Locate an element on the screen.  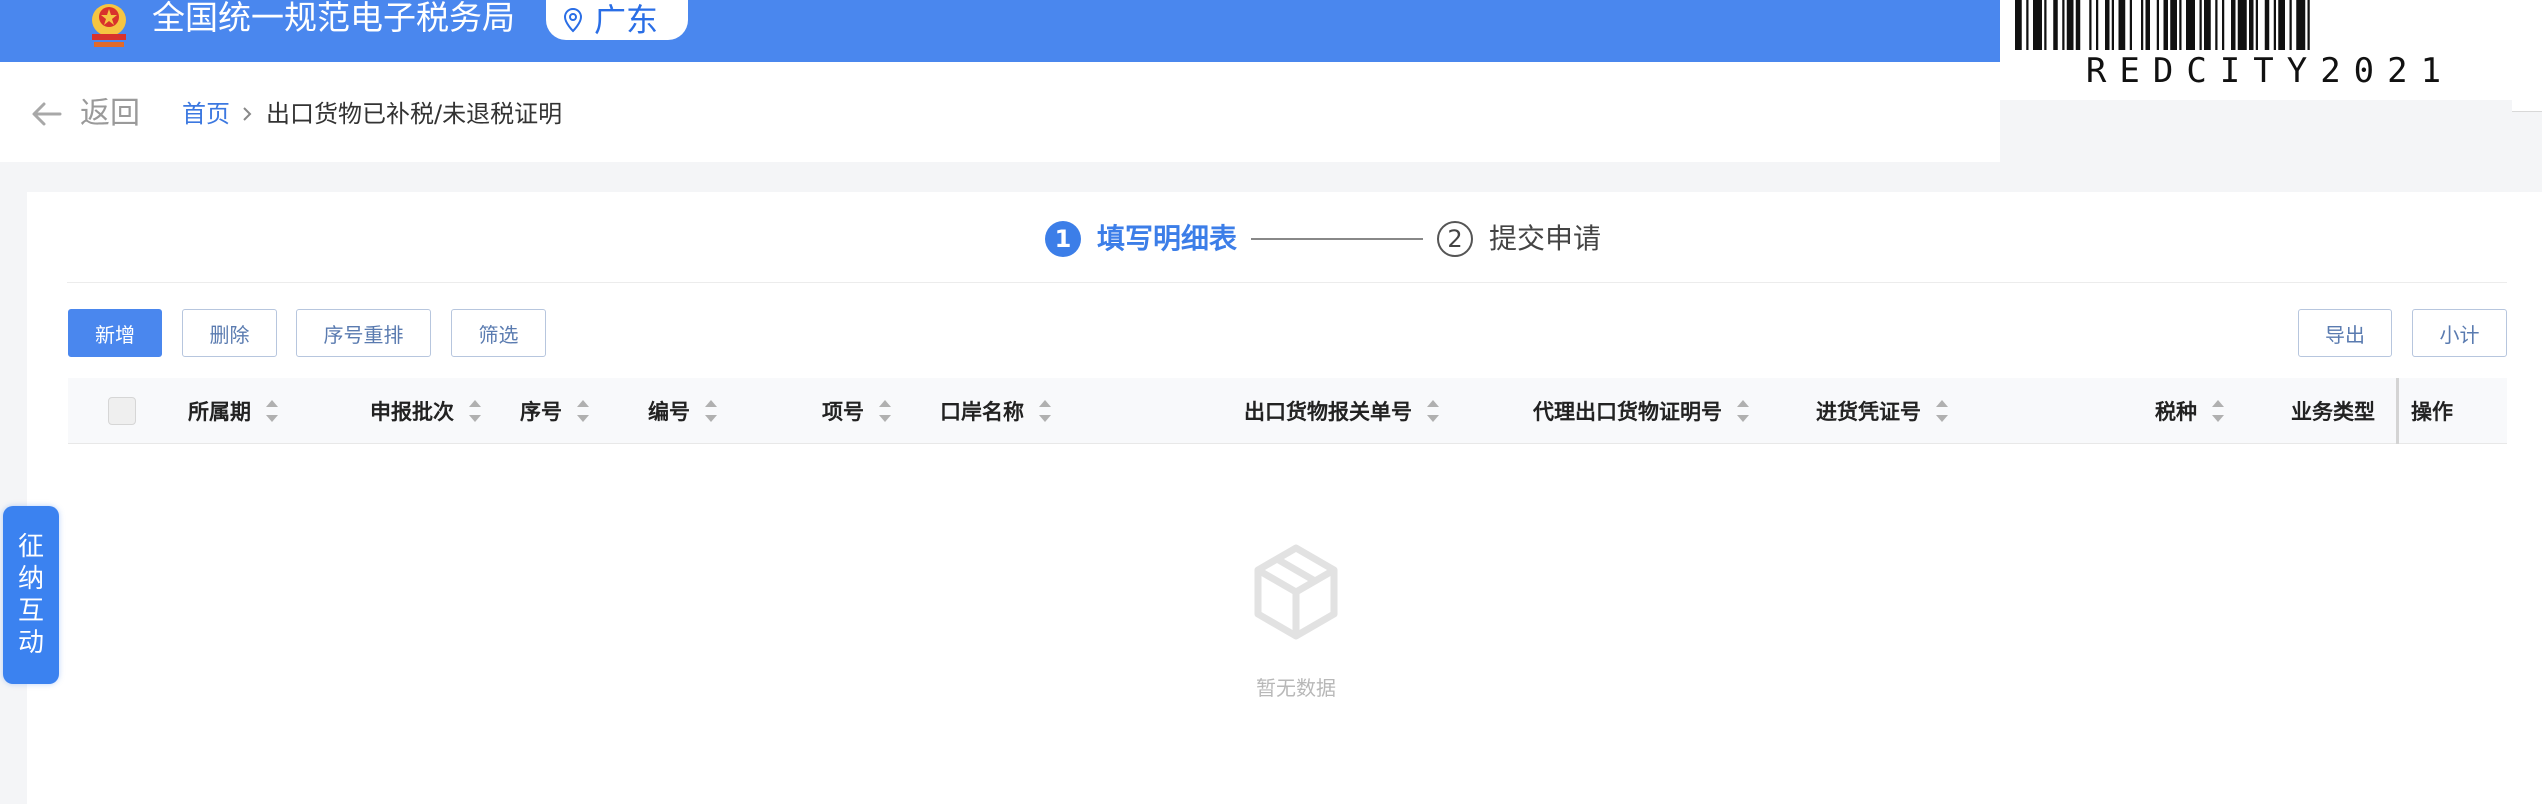
column-header: 出口货物报关单号 is located at coordinates (1342, 411).